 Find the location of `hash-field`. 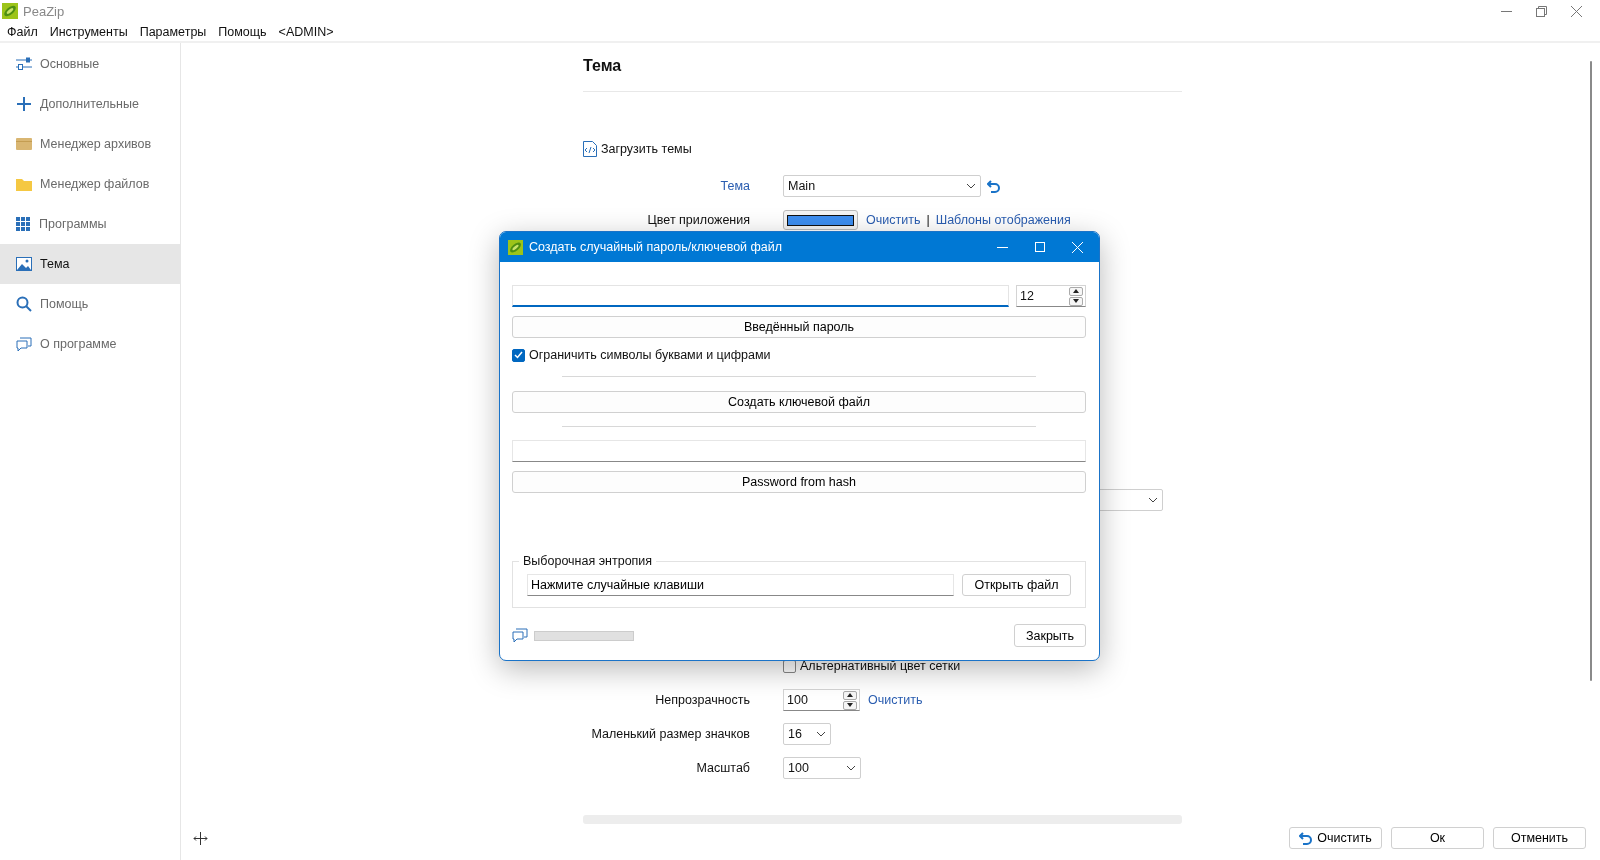

hash-field is located at coordinates (799, 451).